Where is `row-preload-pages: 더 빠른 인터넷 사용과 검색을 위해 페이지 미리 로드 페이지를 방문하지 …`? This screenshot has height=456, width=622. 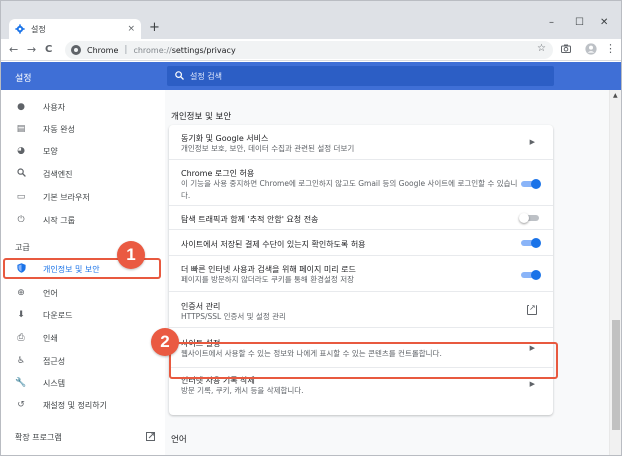
row-preload-pages: 더 빠른 인터넷 사용과 검색을 위해 페이지 미리 로드 페이지를 방문하지 … is located at coordinates (361, 273).